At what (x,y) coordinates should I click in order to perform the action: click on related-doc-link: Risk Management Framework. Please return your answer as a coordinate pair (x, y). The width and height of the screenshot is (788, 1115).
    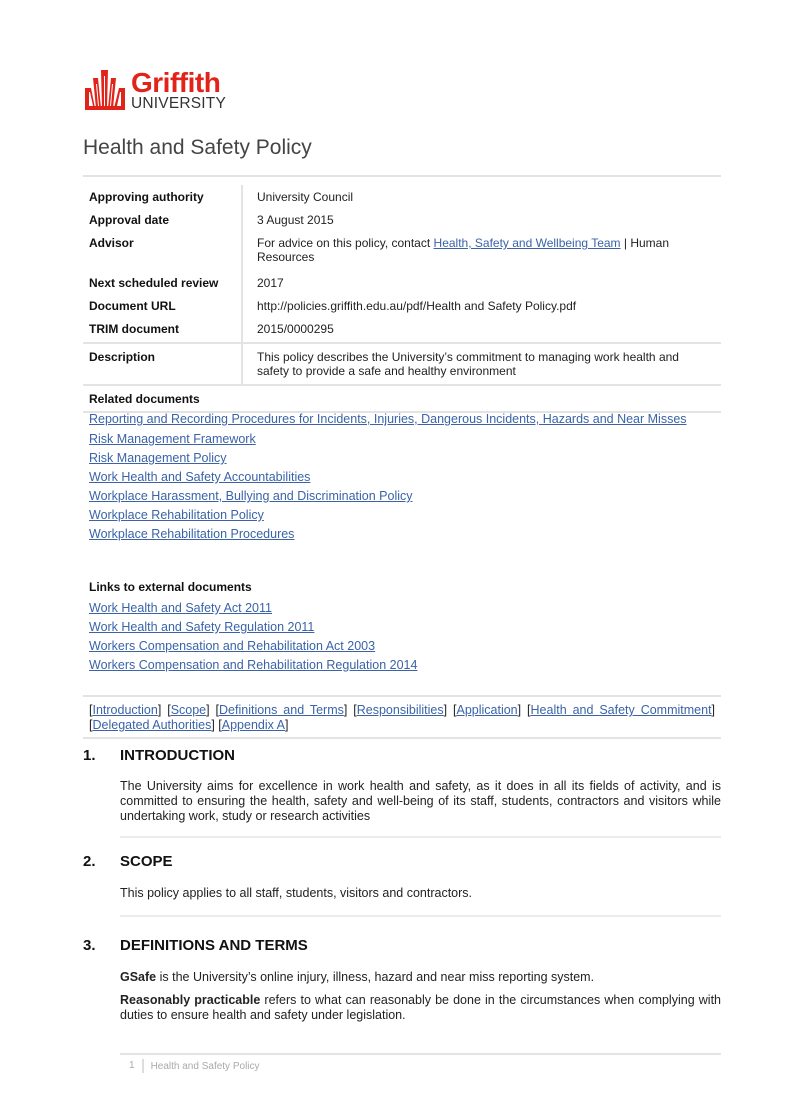
    Looking at the image, I should click on (402, 439).